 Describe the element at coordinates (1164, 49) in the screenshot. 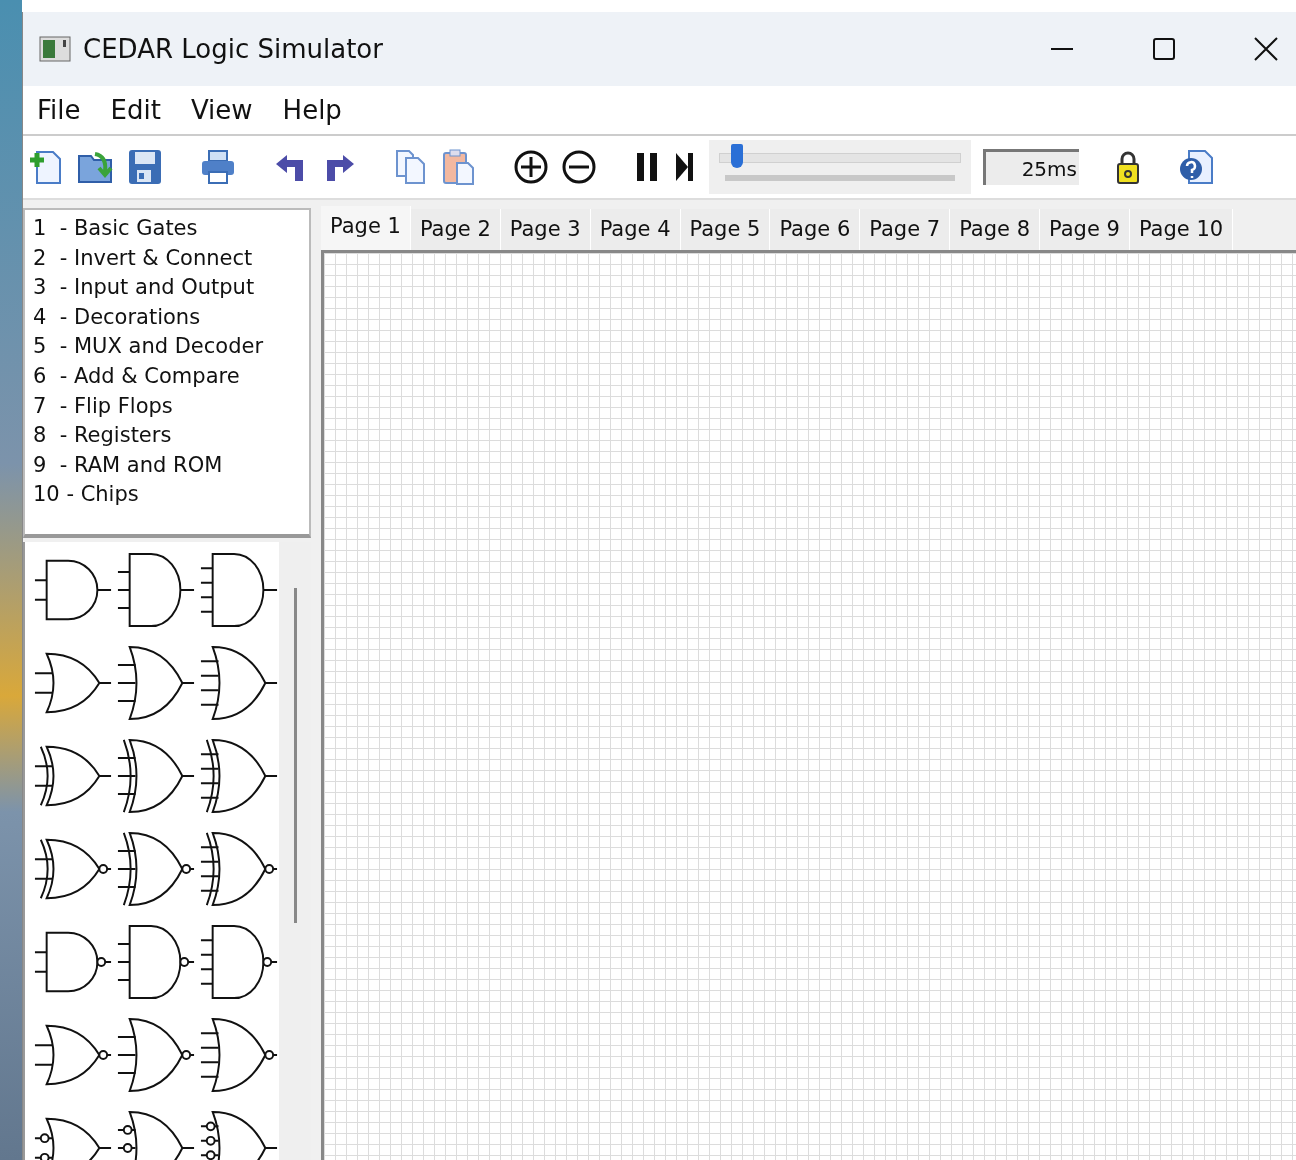

I see `maximize-icon` at that location.